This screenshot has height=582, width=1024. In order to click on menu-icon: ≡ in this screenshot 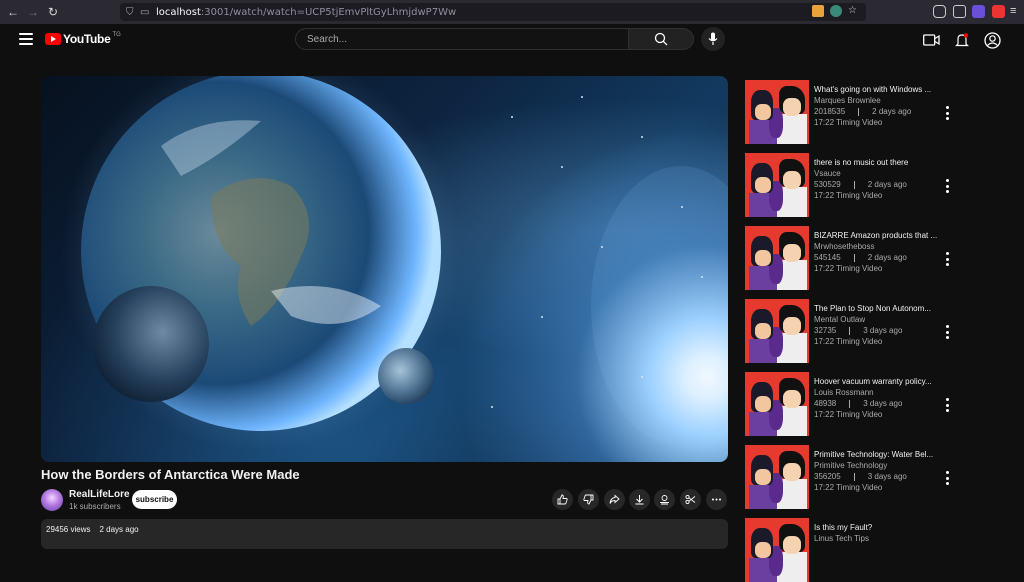, I will do `click(1016, 11)`.